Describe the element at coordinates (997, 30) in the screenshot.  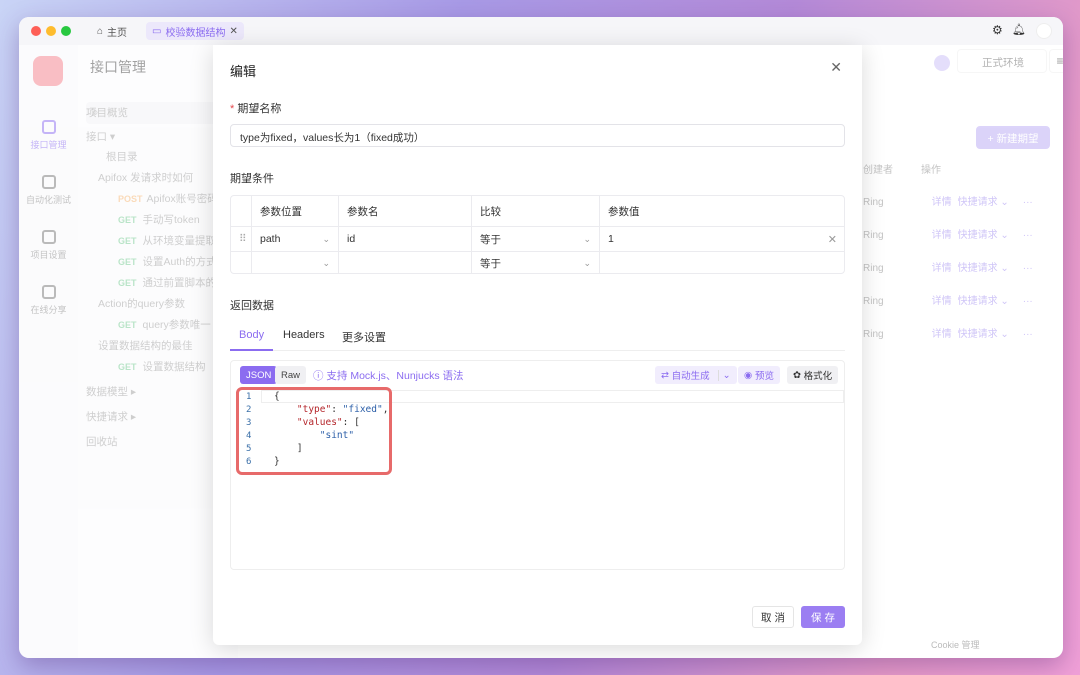
I see `settings-icon: ⚙` at that location.